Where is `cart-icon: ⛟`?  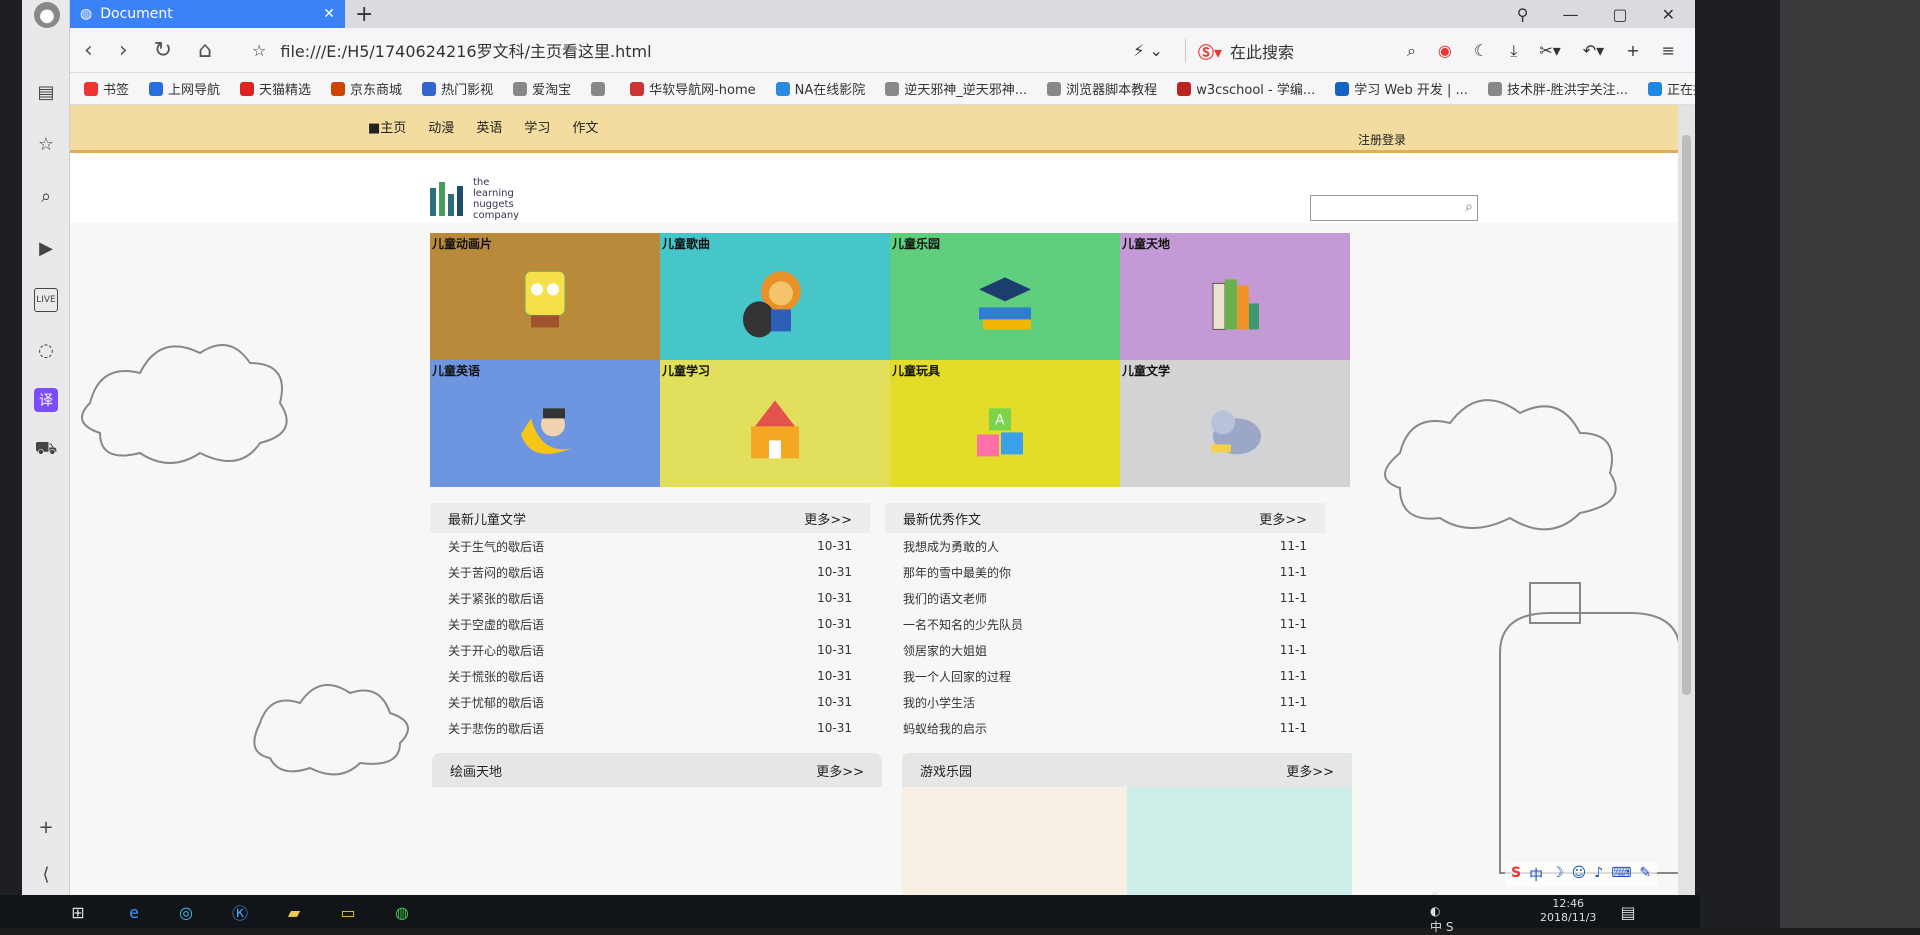 cart-icon: ⛟ is located at coordinates (46, 450).